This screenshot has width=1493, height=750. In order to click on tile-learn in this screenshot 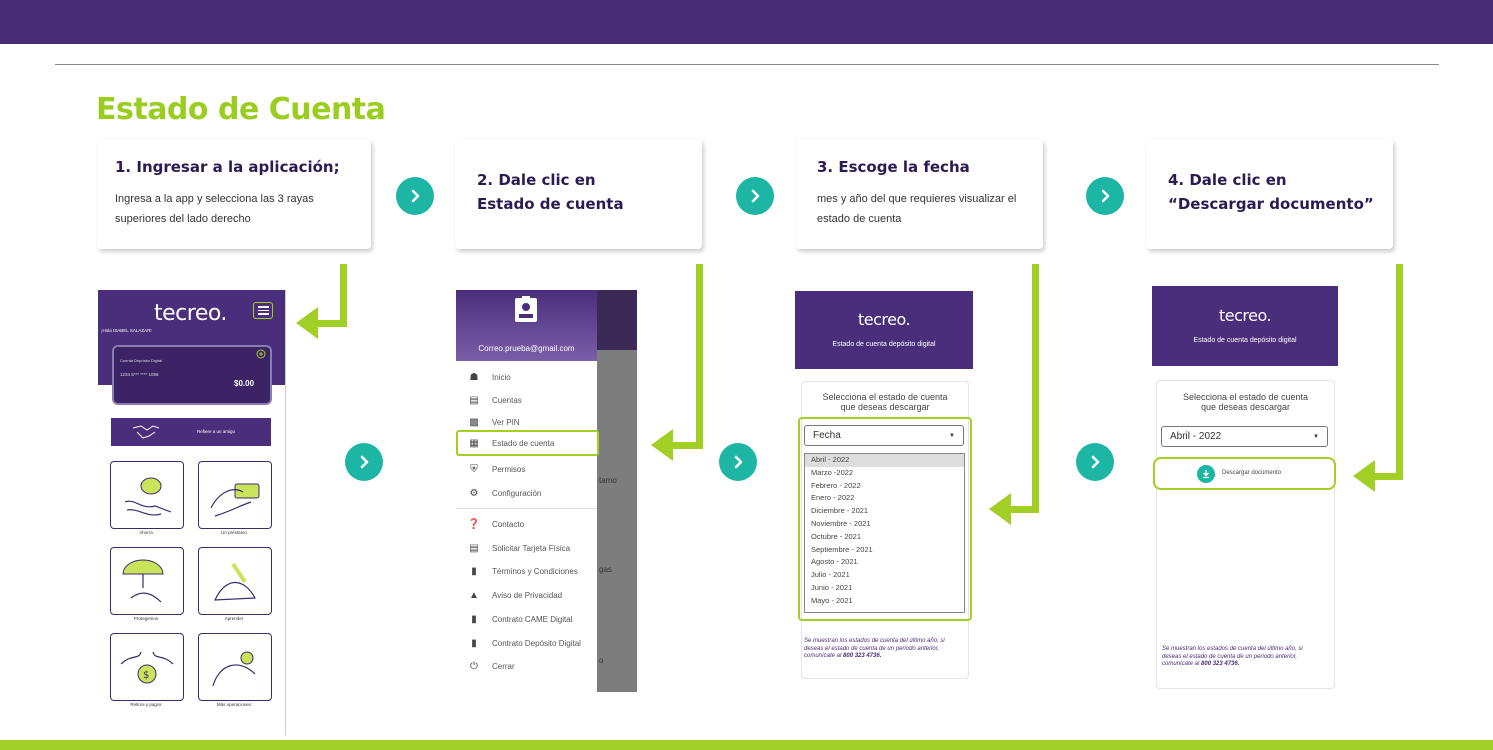, I will do `click(235, 581)`.